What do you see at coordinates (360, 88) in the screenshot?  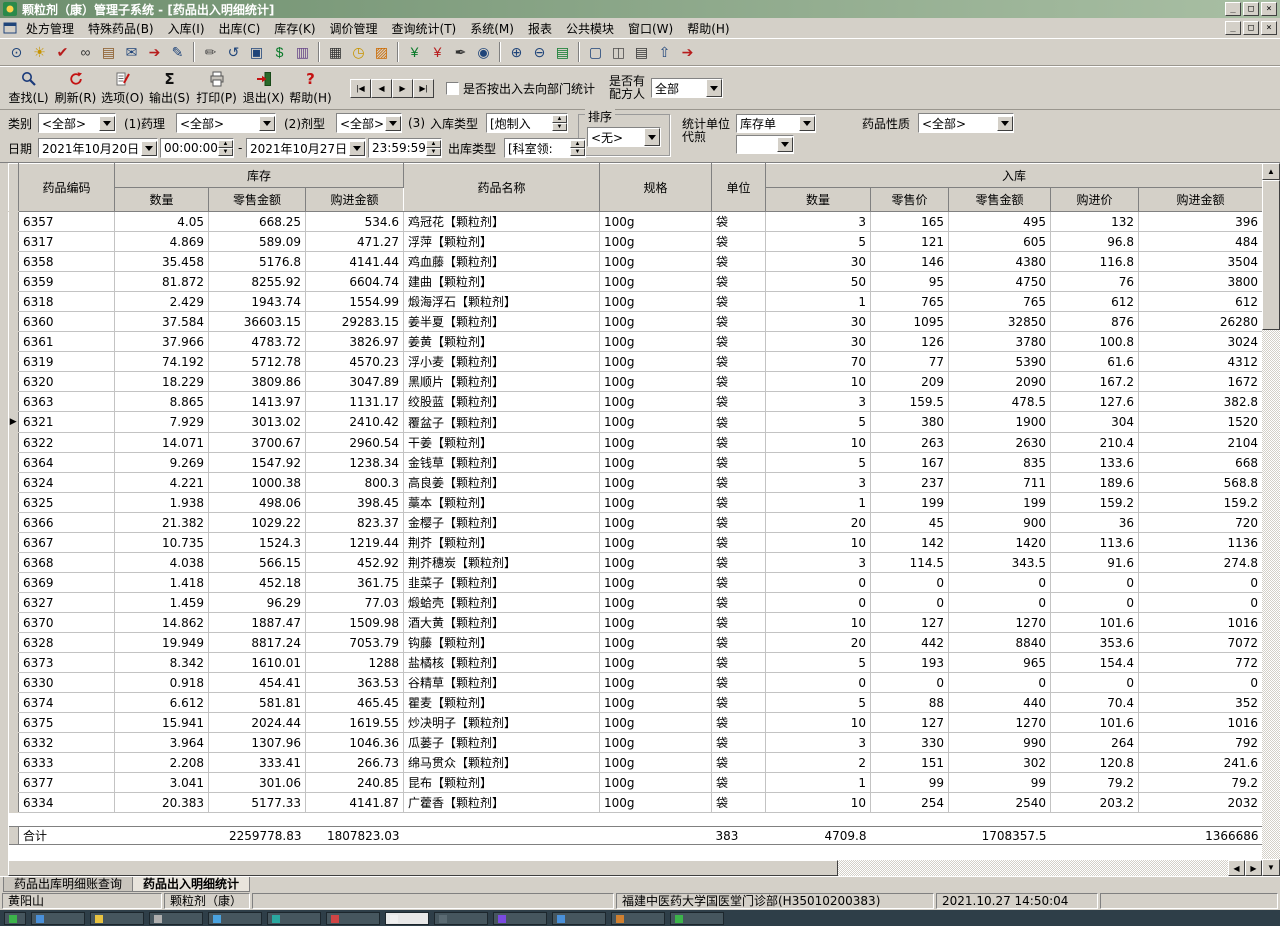 I see `nav-first-button: |◀` at bounding box center [360, 88].